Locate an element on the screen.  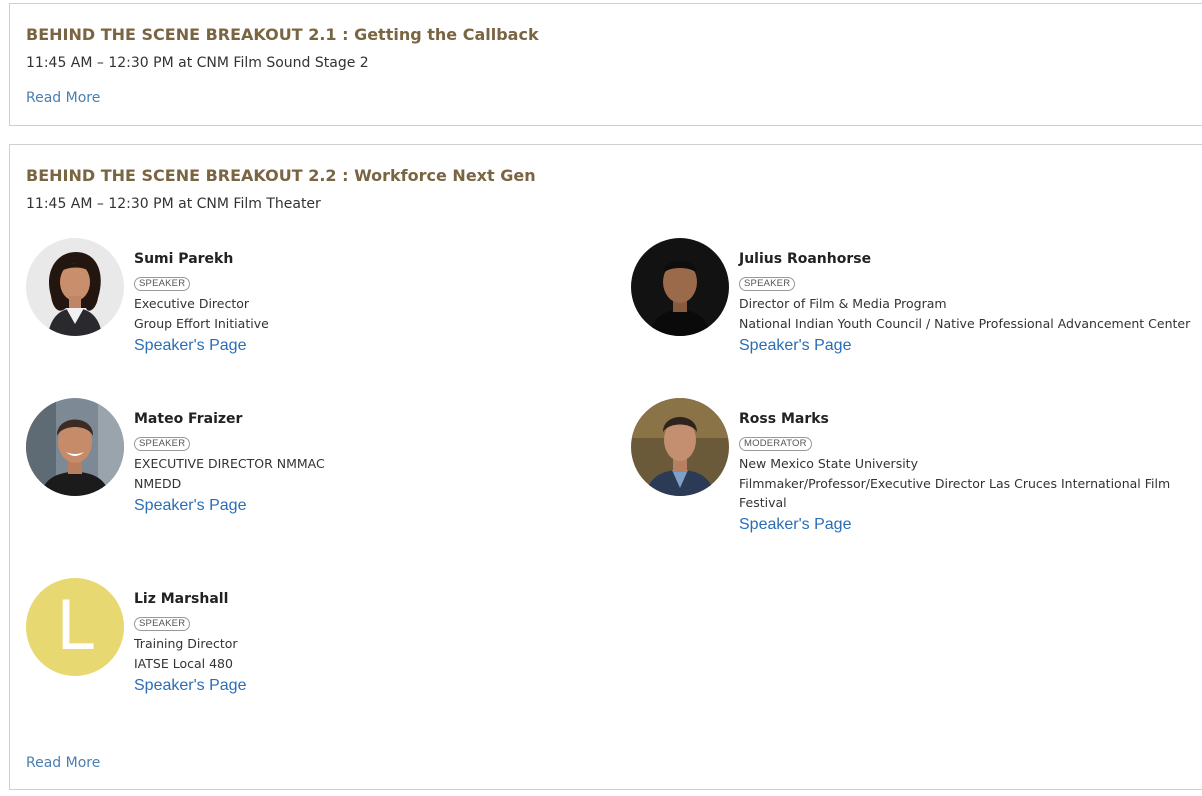
speaker-organization: Group Effort Initiative is located at coordinates (201, 323).